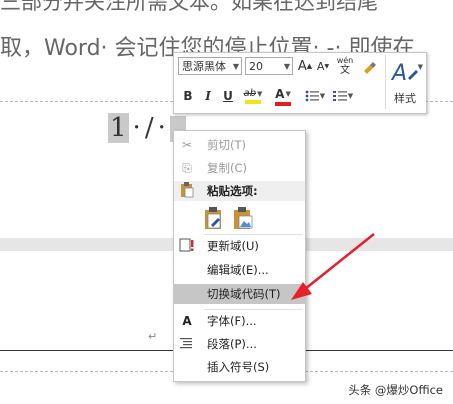 This screenshot has width=453, height=404. Describe the element at coordinates (187, 191) in the screenshot. I see `paste-icon` at that location.